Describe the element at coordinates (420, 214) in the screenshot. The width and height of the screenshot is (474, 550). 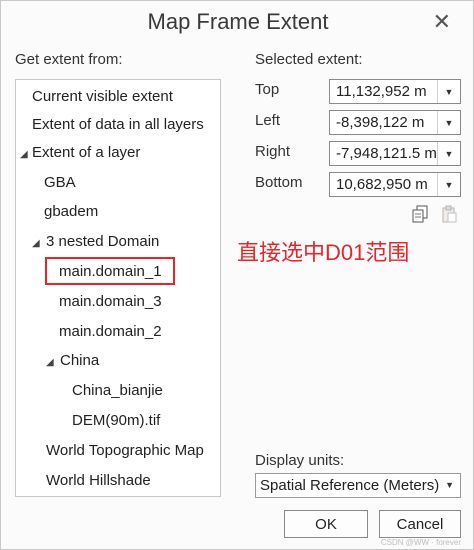
I see `copy-icon` at that location.